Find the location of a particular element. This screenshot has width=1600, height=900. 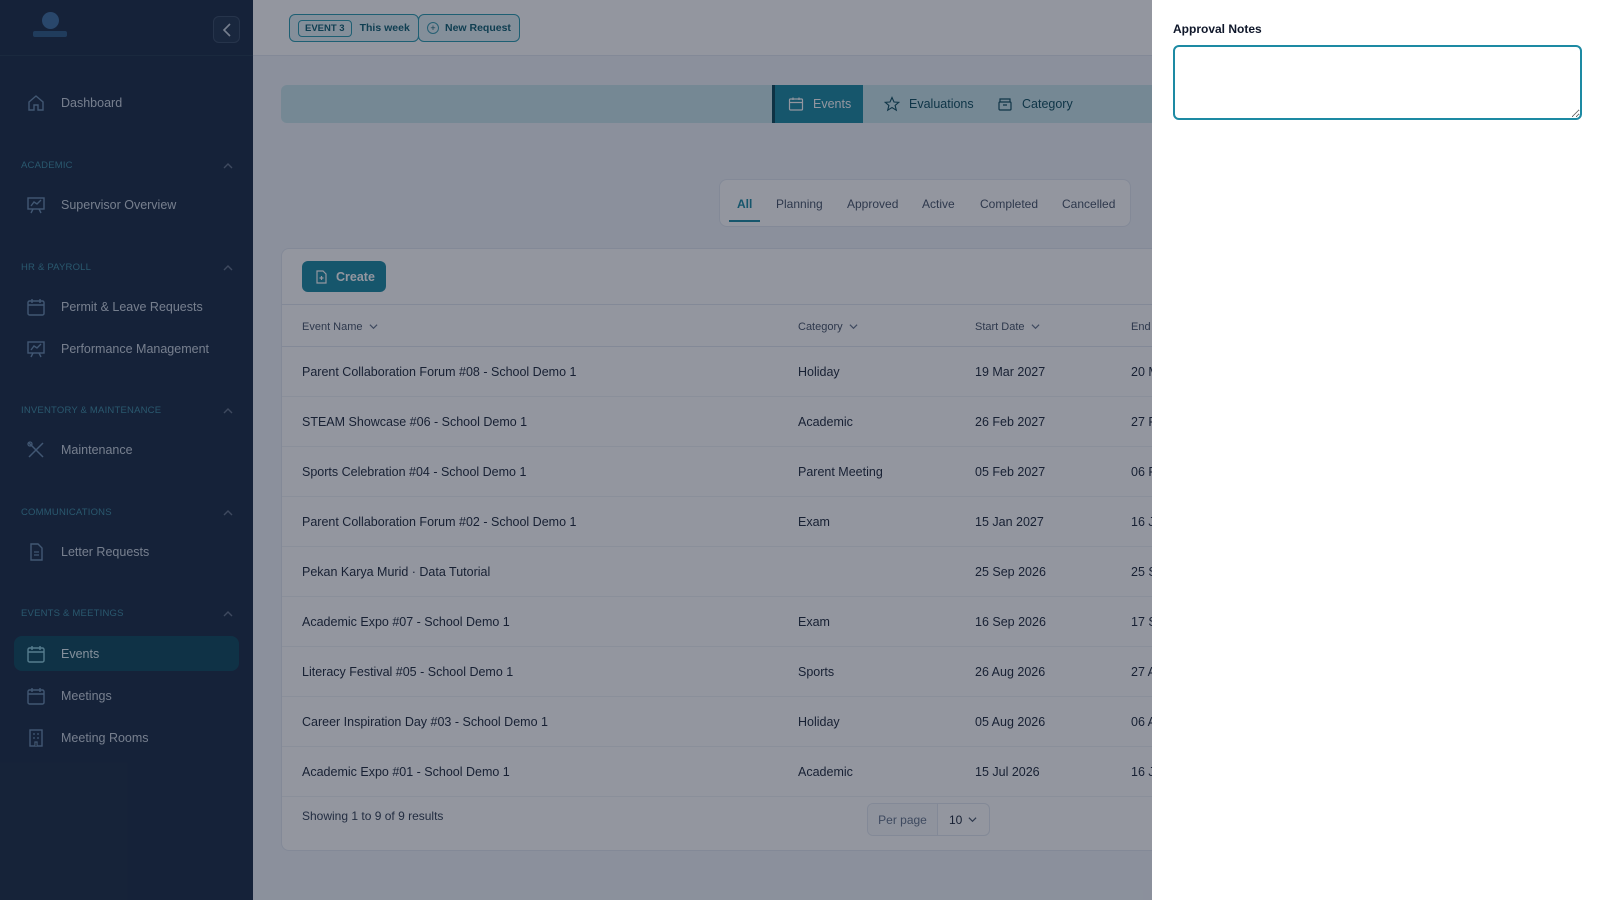

approval-notes-textarea is located at coordinates (1377, 82).